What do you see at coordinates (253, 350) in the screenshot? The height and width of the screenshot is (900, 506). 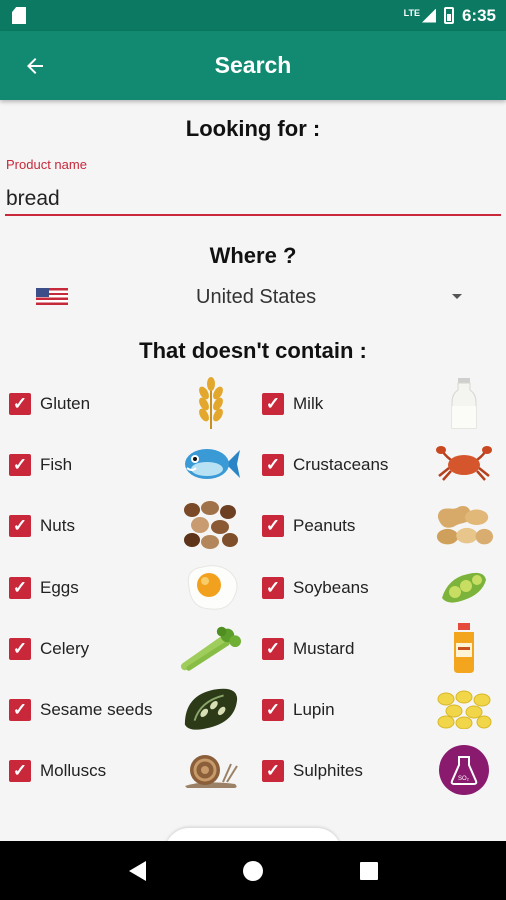 I see `allergens-heading: That doesn't contain :` at bounding box center [253, 350].